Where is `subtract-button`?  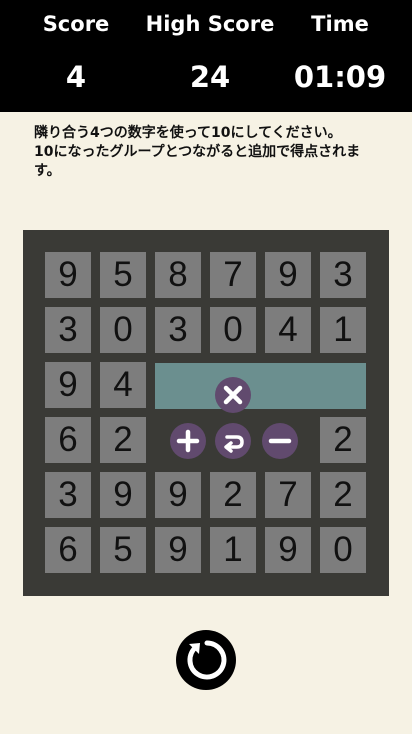 subtract-button is located at coordinates (280, 441).